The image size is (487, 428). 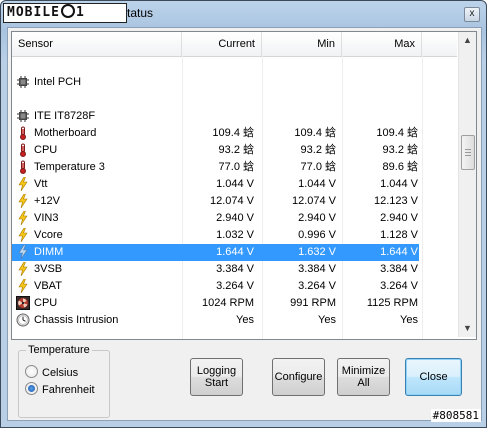 What do you see at coordinates (318, 167) in the screenshot?
I see `cell-min: 77.0 蛿` at bounding box center [318, 167].